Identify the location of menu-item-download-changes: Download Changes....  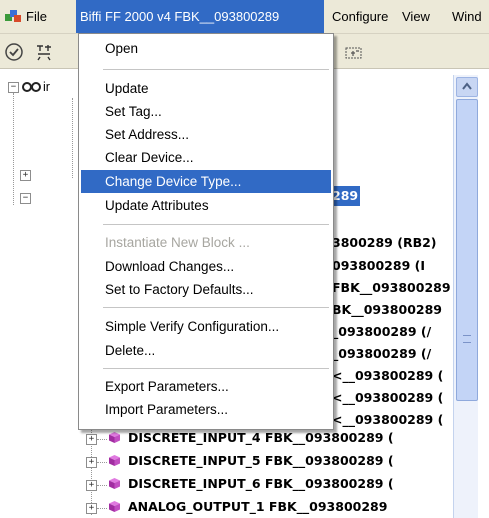
(206, 266).